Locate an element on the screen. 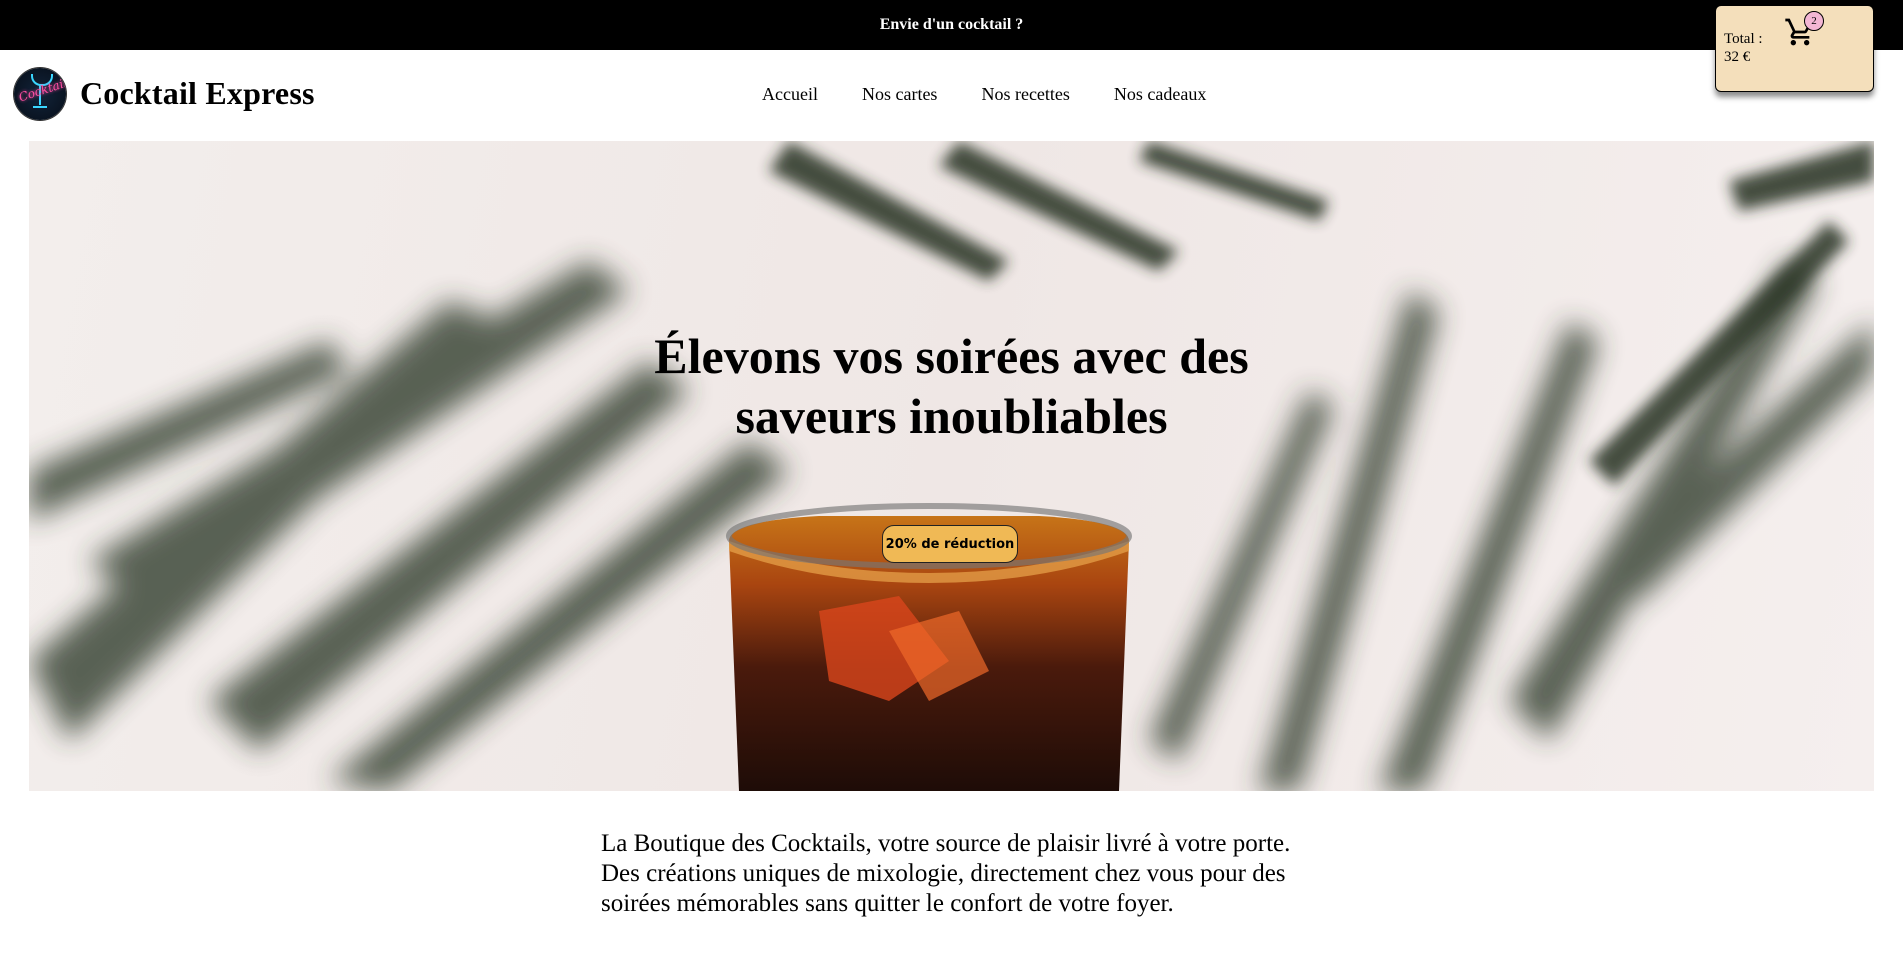  nav-item-nos-recettes: Nos recettes is located at coordinates (1025, 94).